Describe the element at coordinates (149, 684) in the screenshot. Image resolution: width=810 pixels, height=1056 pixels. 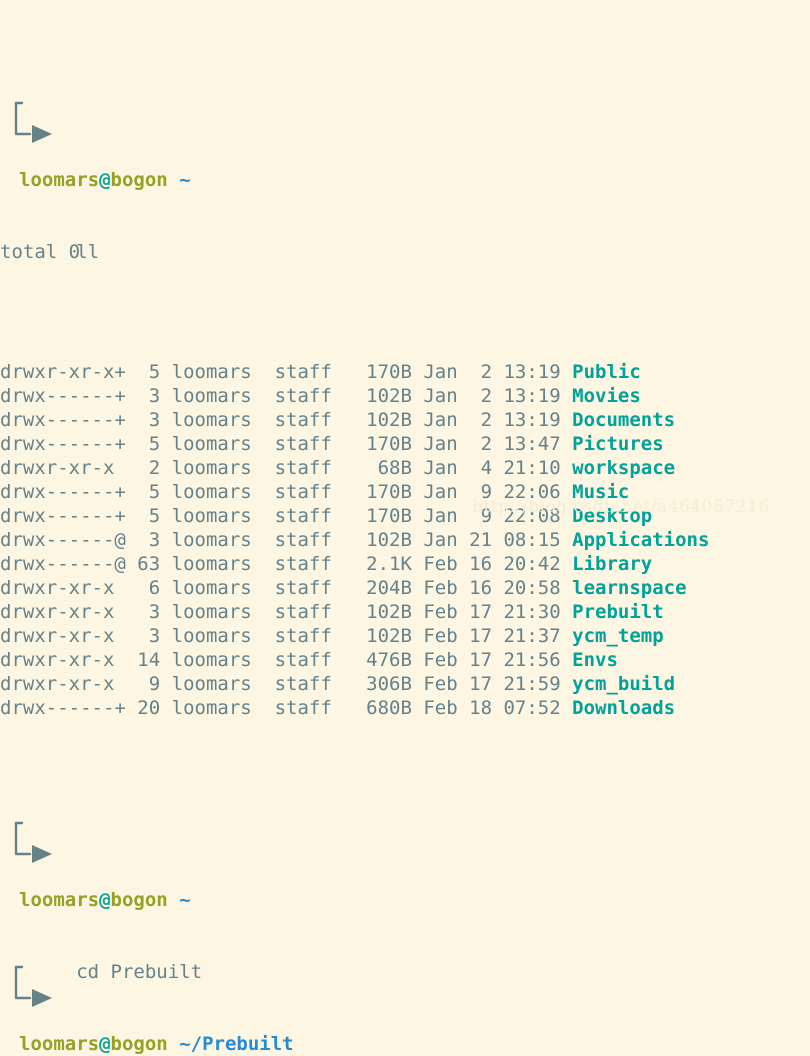
I see `row-link-count: 9` at that location.